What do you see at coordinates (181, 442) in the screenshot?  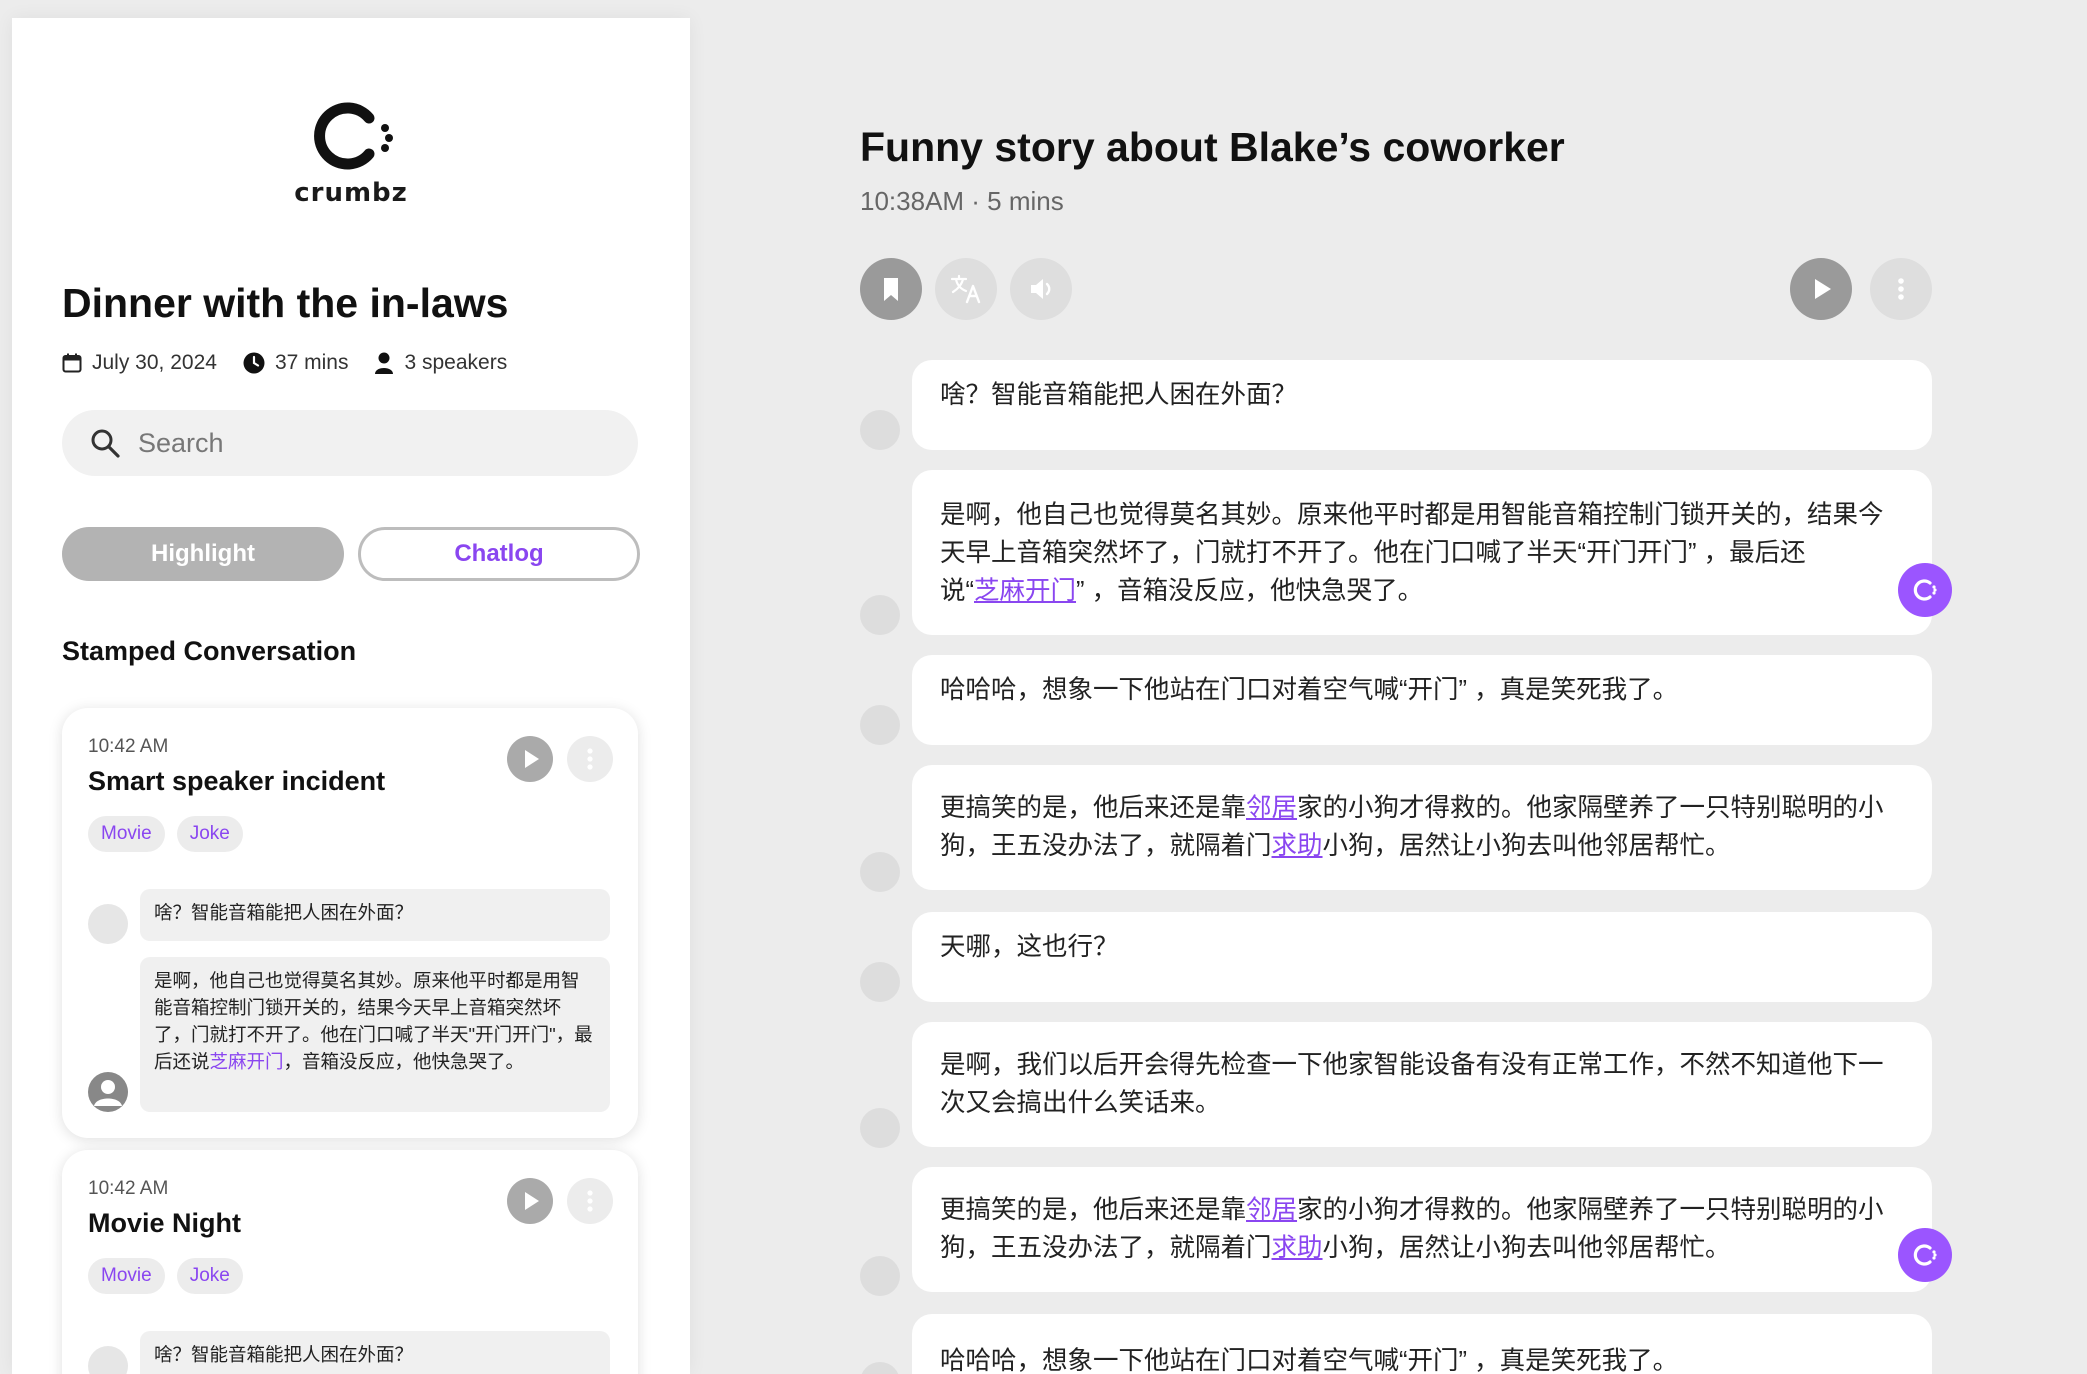 I see `search-placeholder: Search` at bounding box center [181, 442].